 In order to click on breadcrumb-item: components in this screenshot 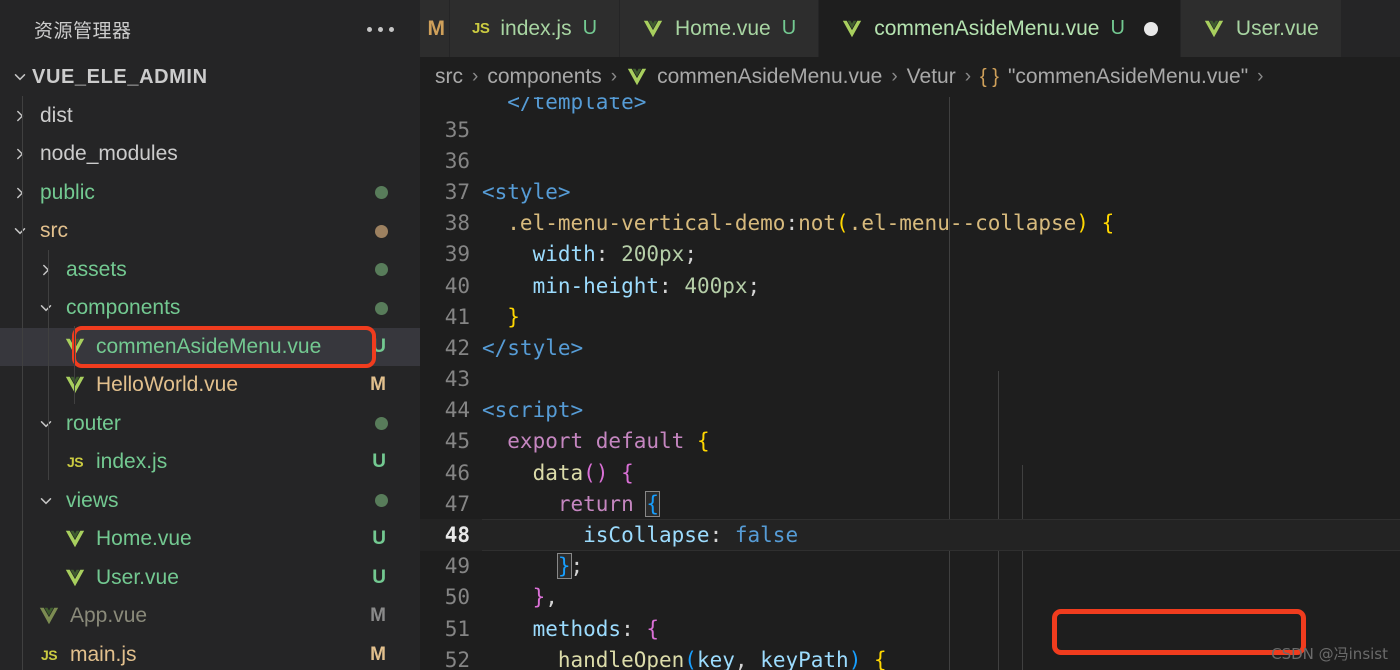, I will do `click(544, 77)`.